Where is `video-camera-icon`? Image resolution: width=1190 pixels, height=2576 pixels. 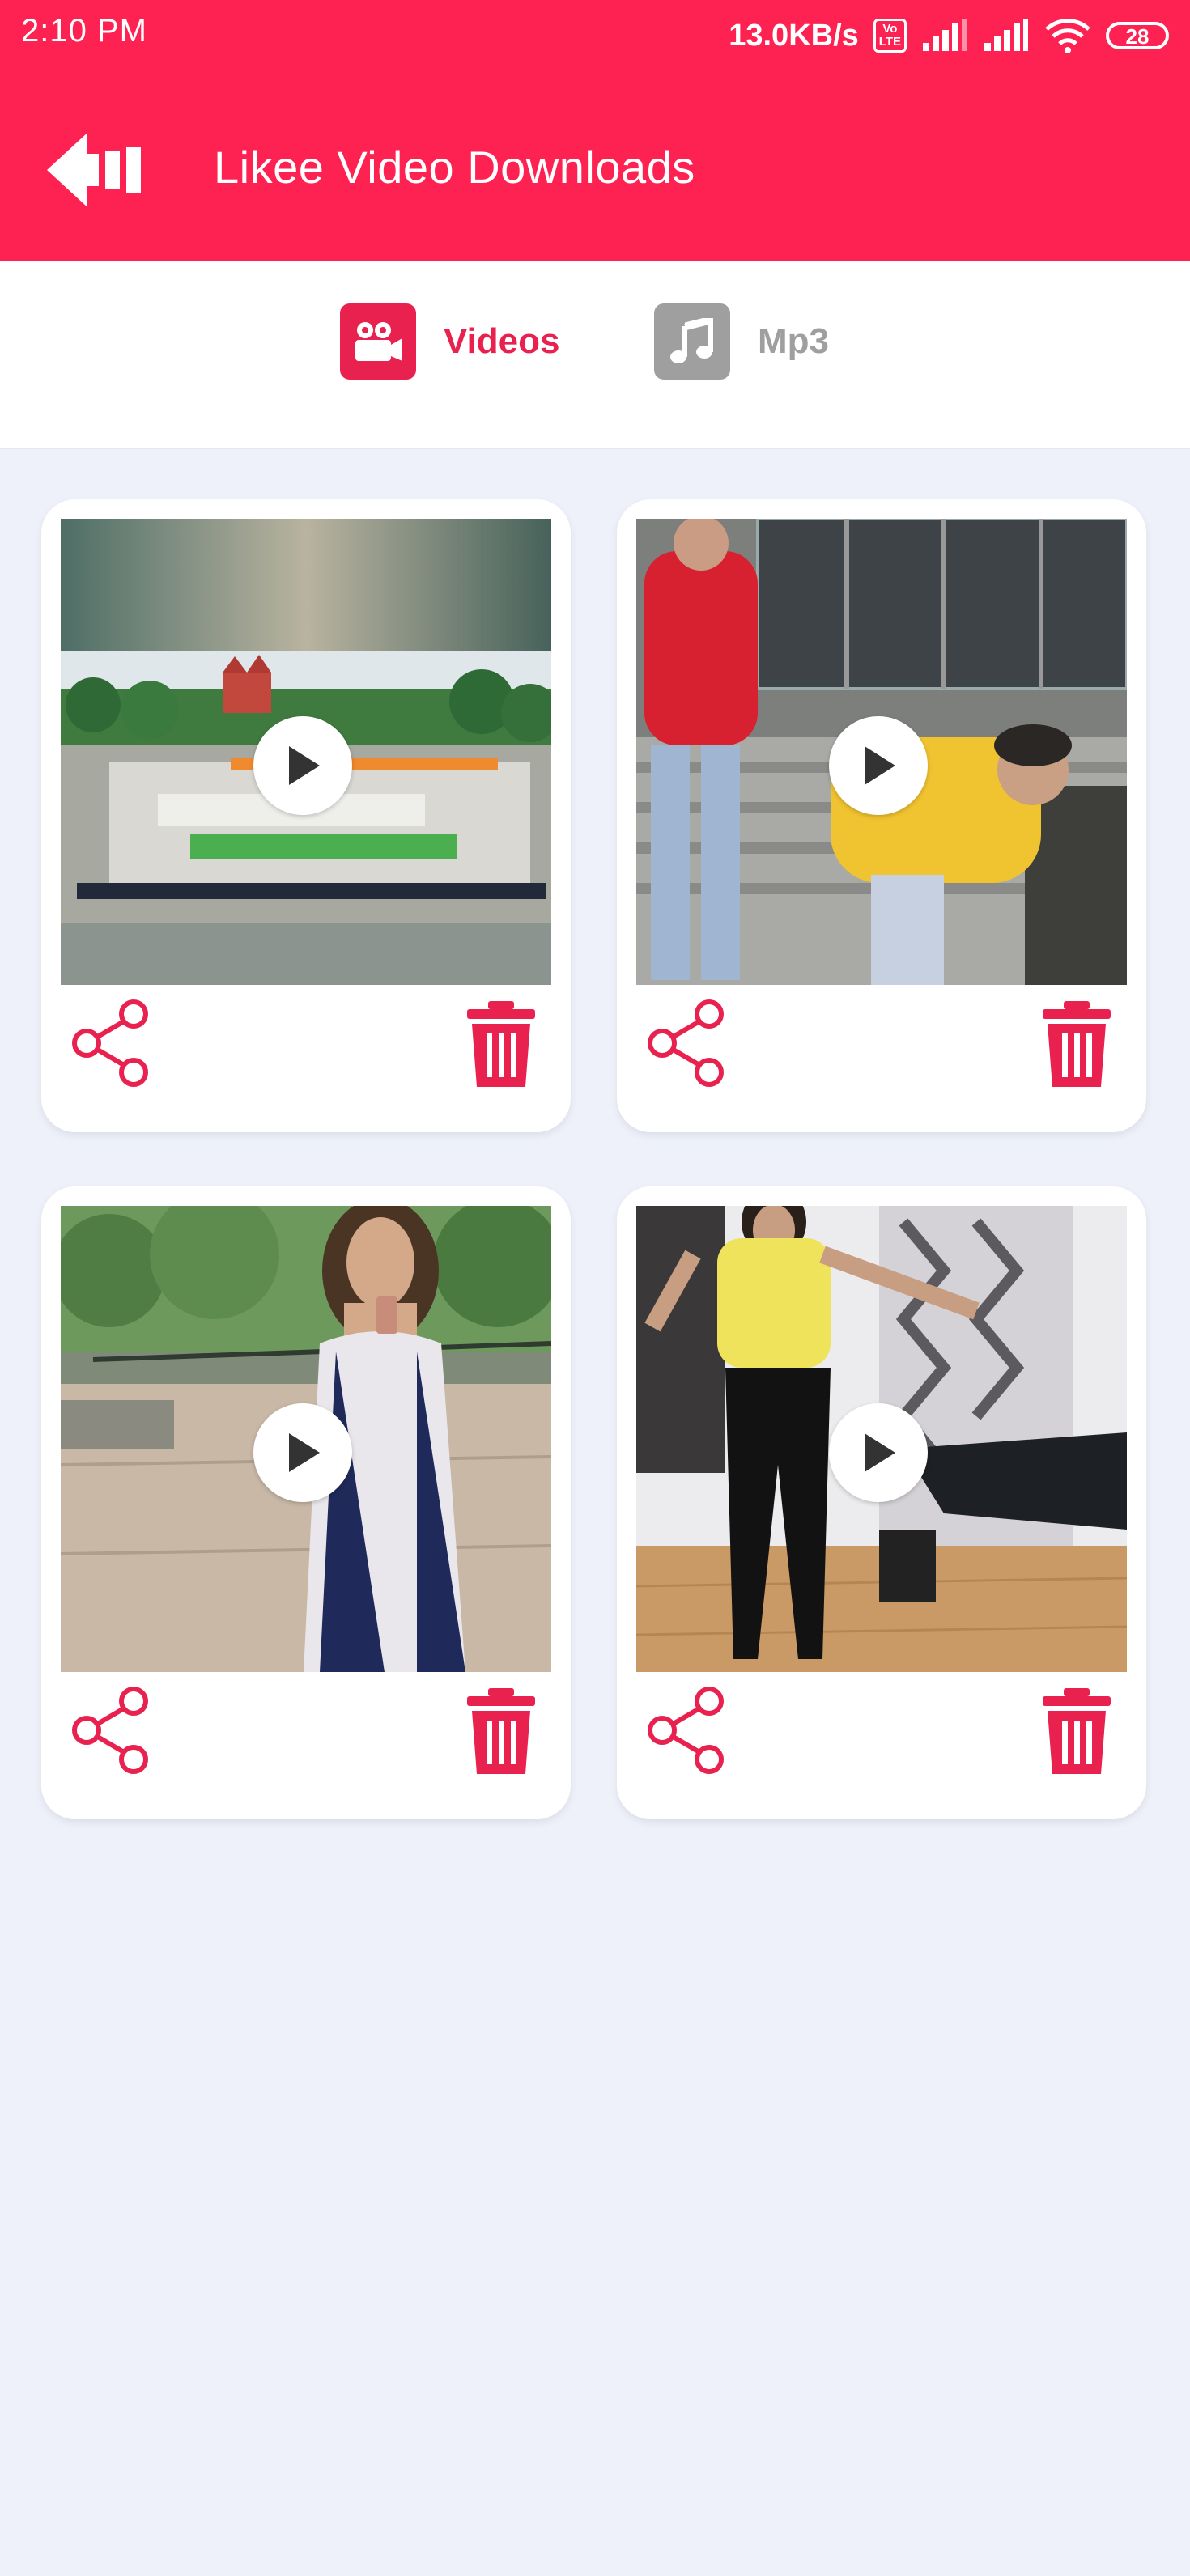
video-camera-icon is located at coordinates (378, 341).